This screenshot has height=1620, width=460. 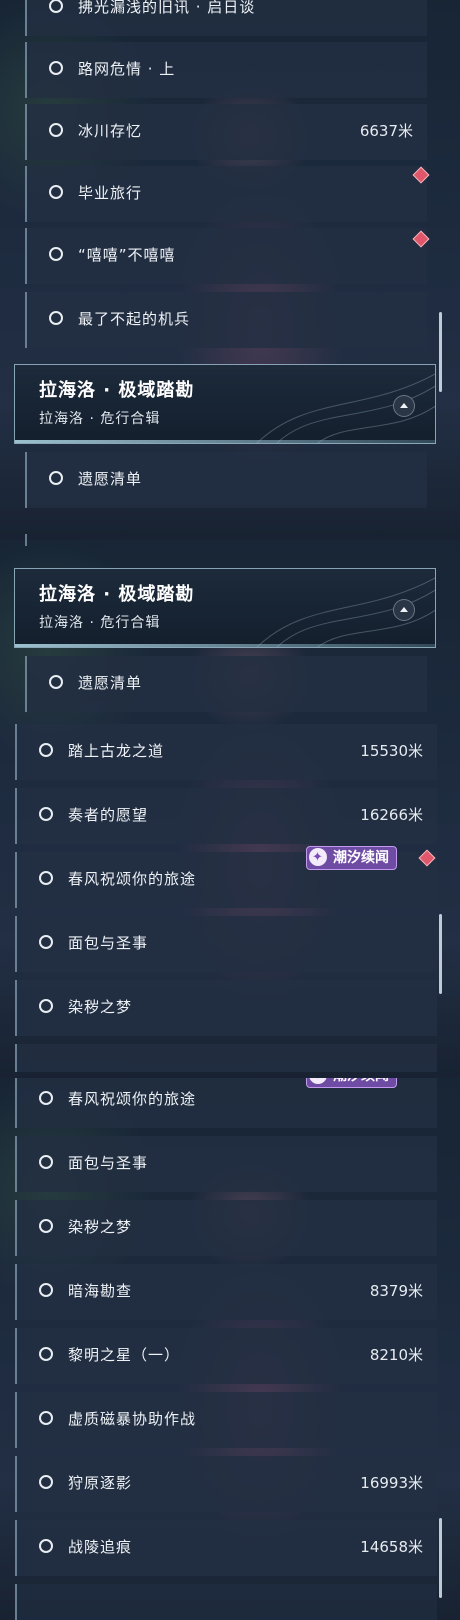 What do you see at coordinates (226, 18) in the screenshot?
I see `quest-item-partial: 拂光漏浅的旧讯 · 启日谈` at bounding box center [226, 18].